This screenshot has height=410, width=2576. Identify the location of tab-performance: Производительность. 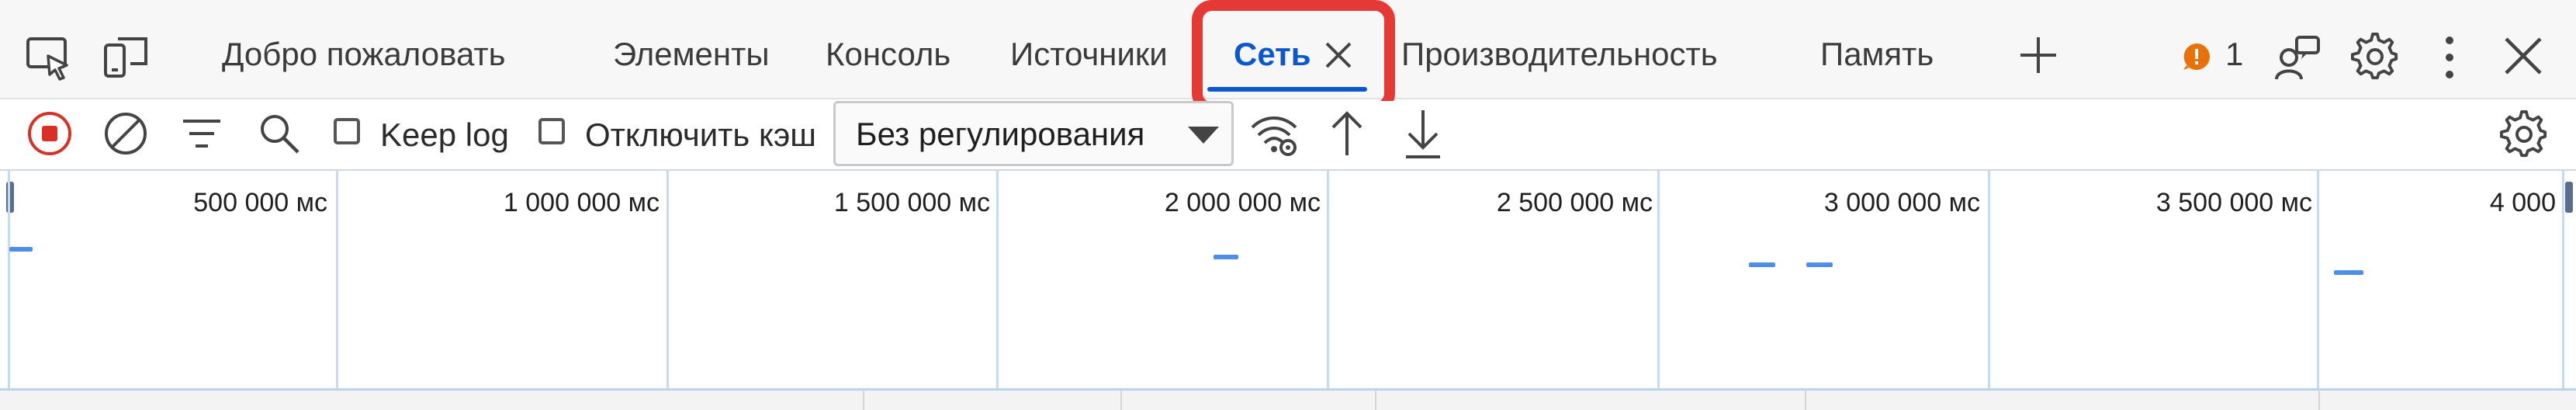
(1559, 54).